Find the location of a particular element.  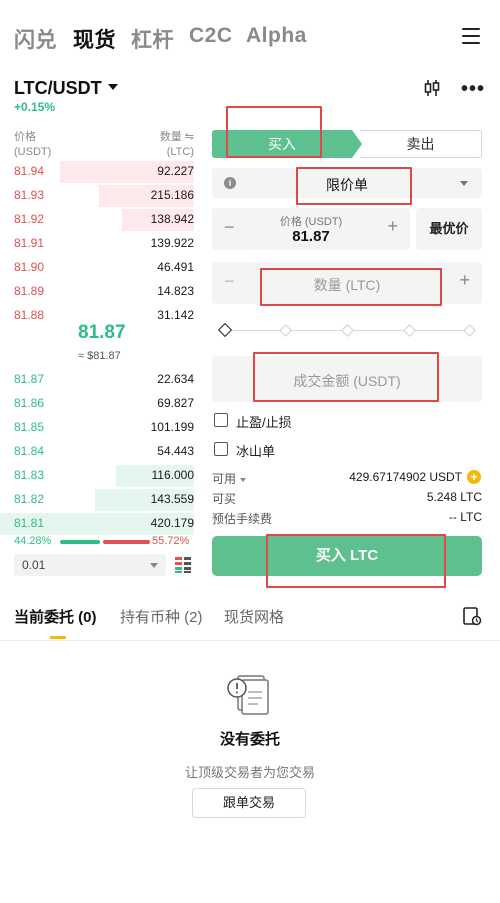

bid-qty: 22.634 is located at coordinates (175, 379).